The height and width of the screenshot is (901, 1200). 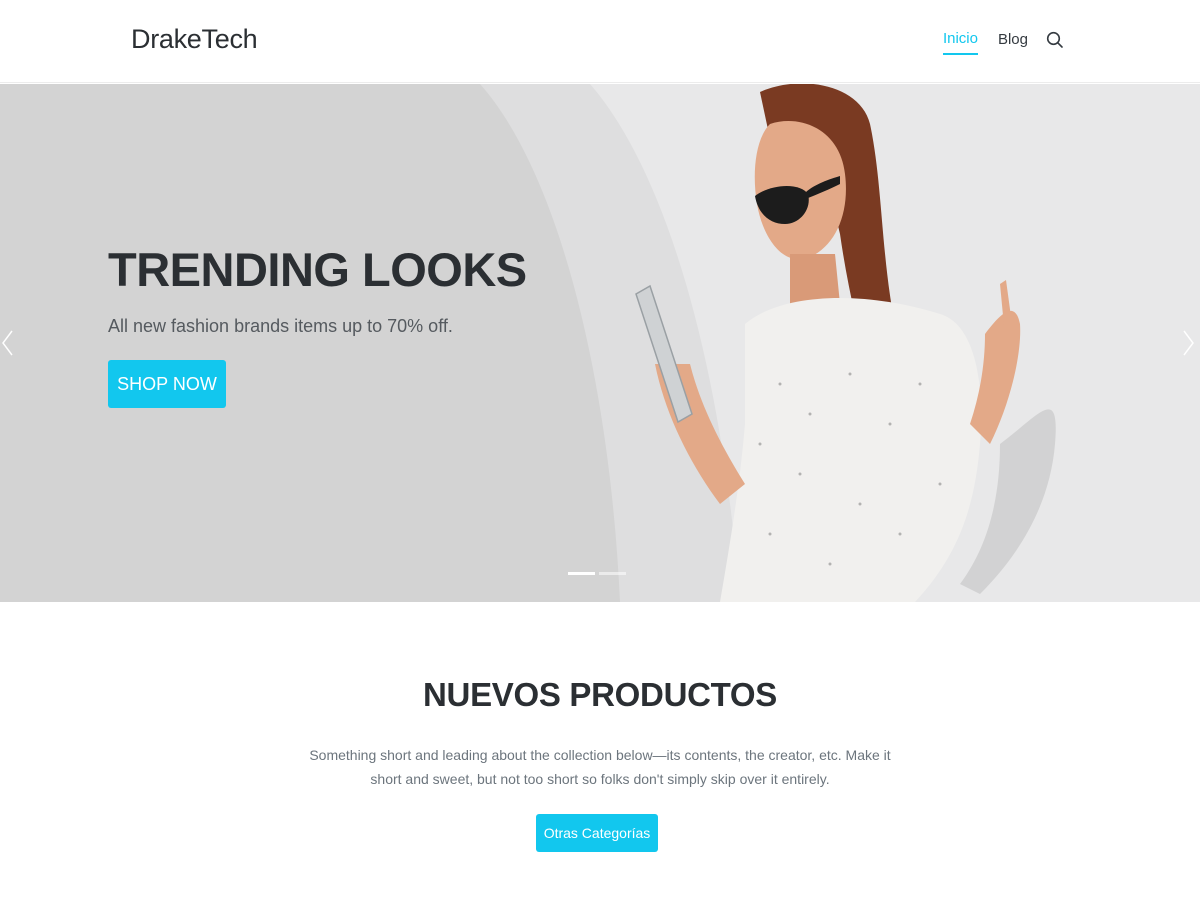 What do you see at coordinates (194, 39) in the screenshot?
I see `brand-logo: DrakeTech` at bounding box center [194, 39].